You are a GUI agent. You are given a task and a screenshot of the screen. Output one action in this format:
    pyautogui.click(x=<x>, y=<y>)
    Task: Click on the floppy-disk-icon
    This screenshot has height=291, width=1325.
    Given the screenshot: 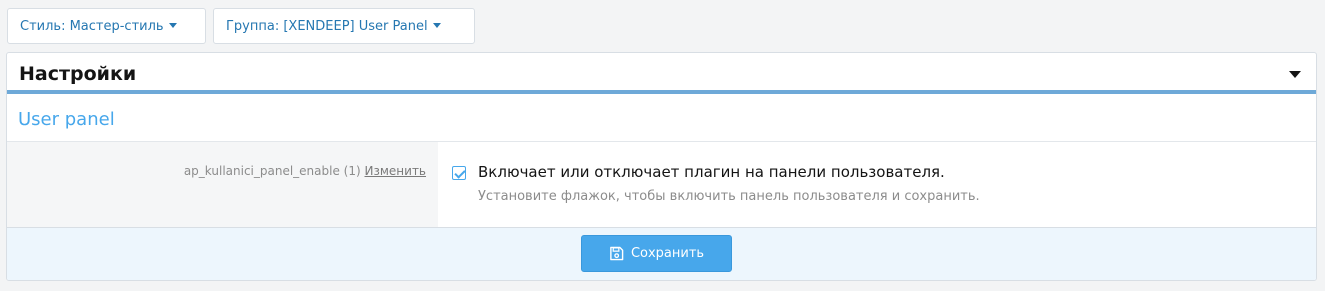 What is the action you would take?
    pyautogui.click(x=617, y=253)
    